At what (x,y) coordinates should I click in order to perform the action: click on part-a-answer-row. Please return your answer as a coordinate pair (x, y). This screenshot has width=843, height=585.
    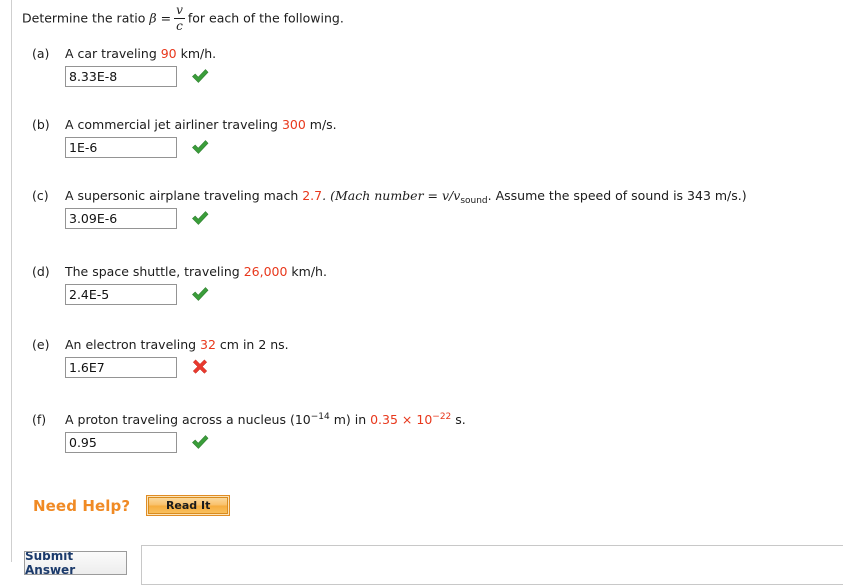
    Looking at the image, I should click on (137, 77).